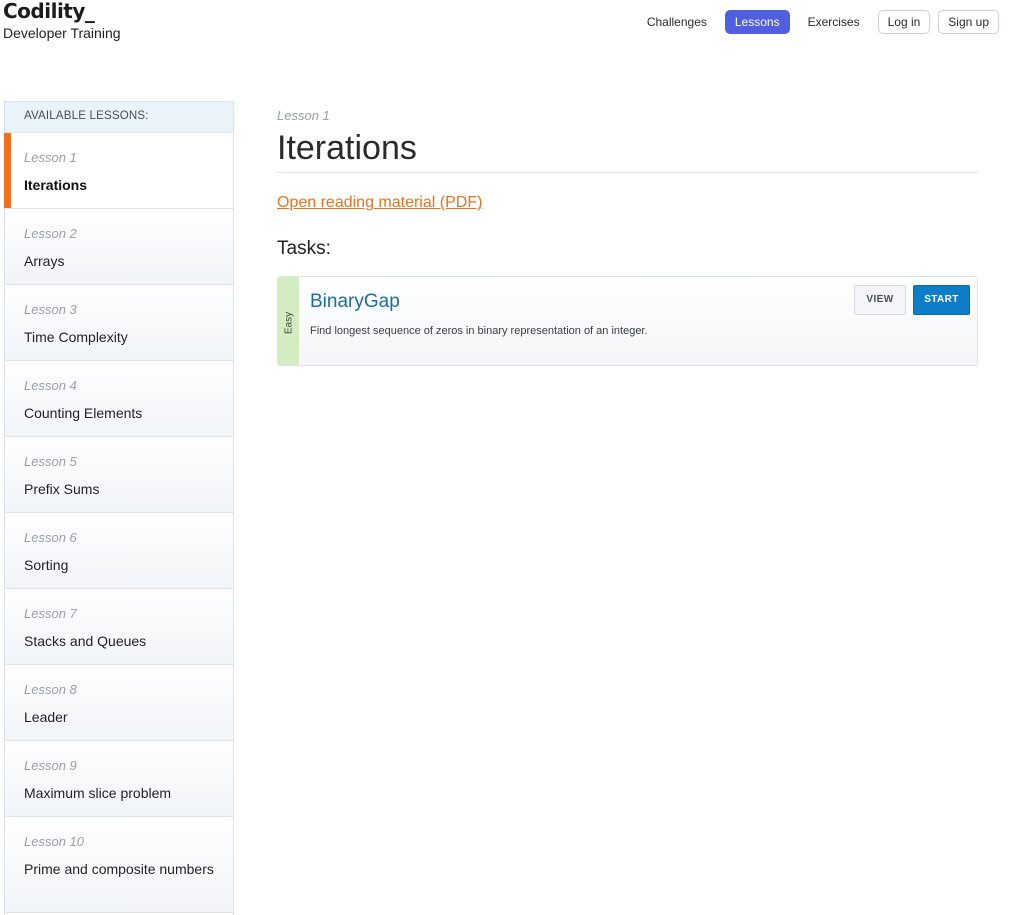 This screenshot has height=915, width=1009. I want to click on difficulty-label: Easy, so click(288, 323).